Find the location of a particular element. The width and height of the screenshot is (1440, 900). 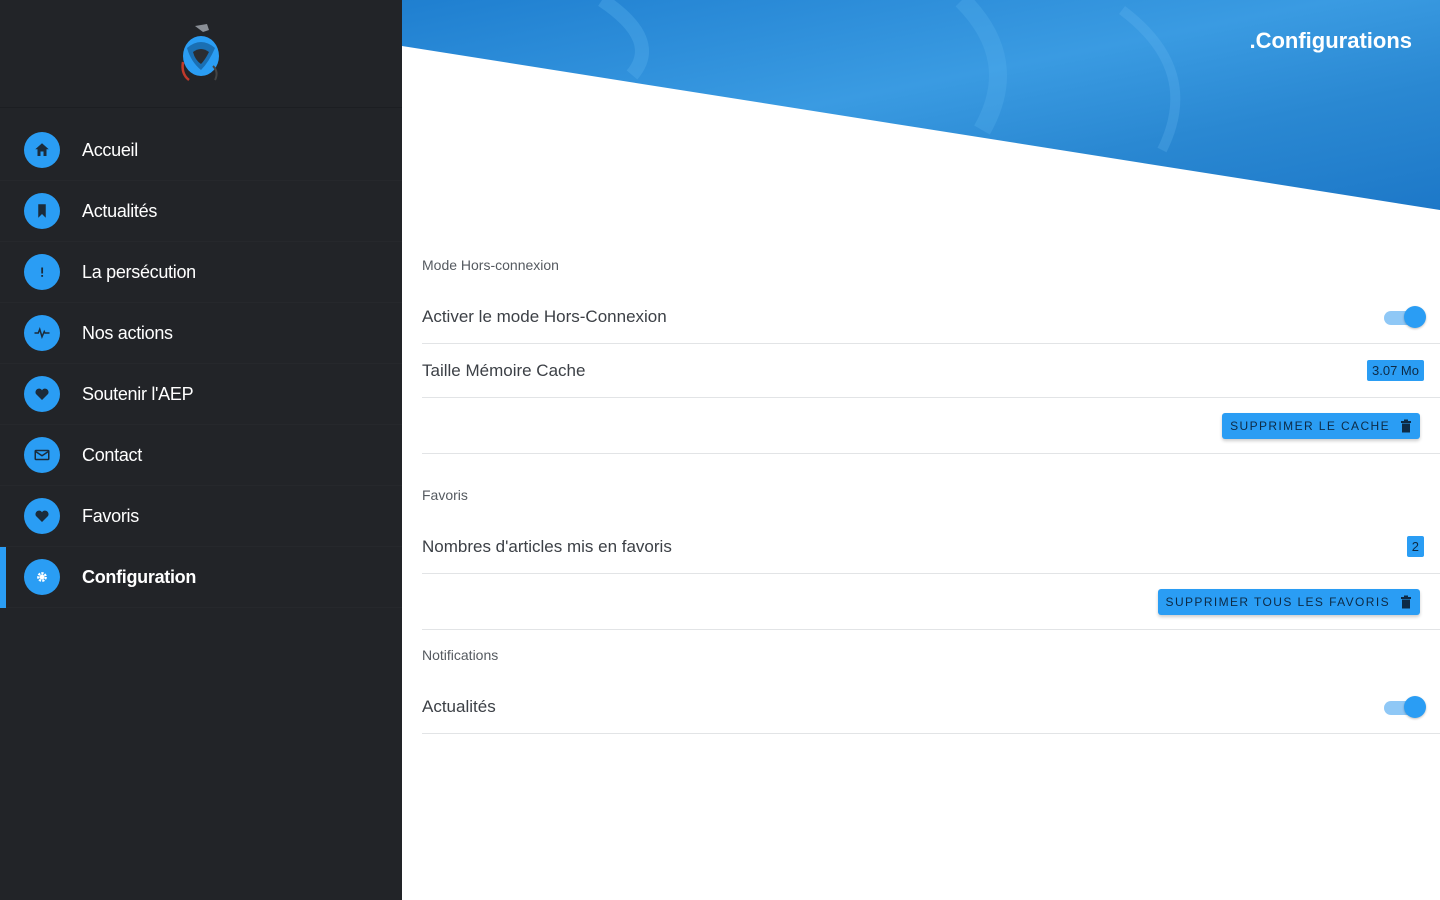

news-notification-label: Actualités is located at coordinates (459, 706).